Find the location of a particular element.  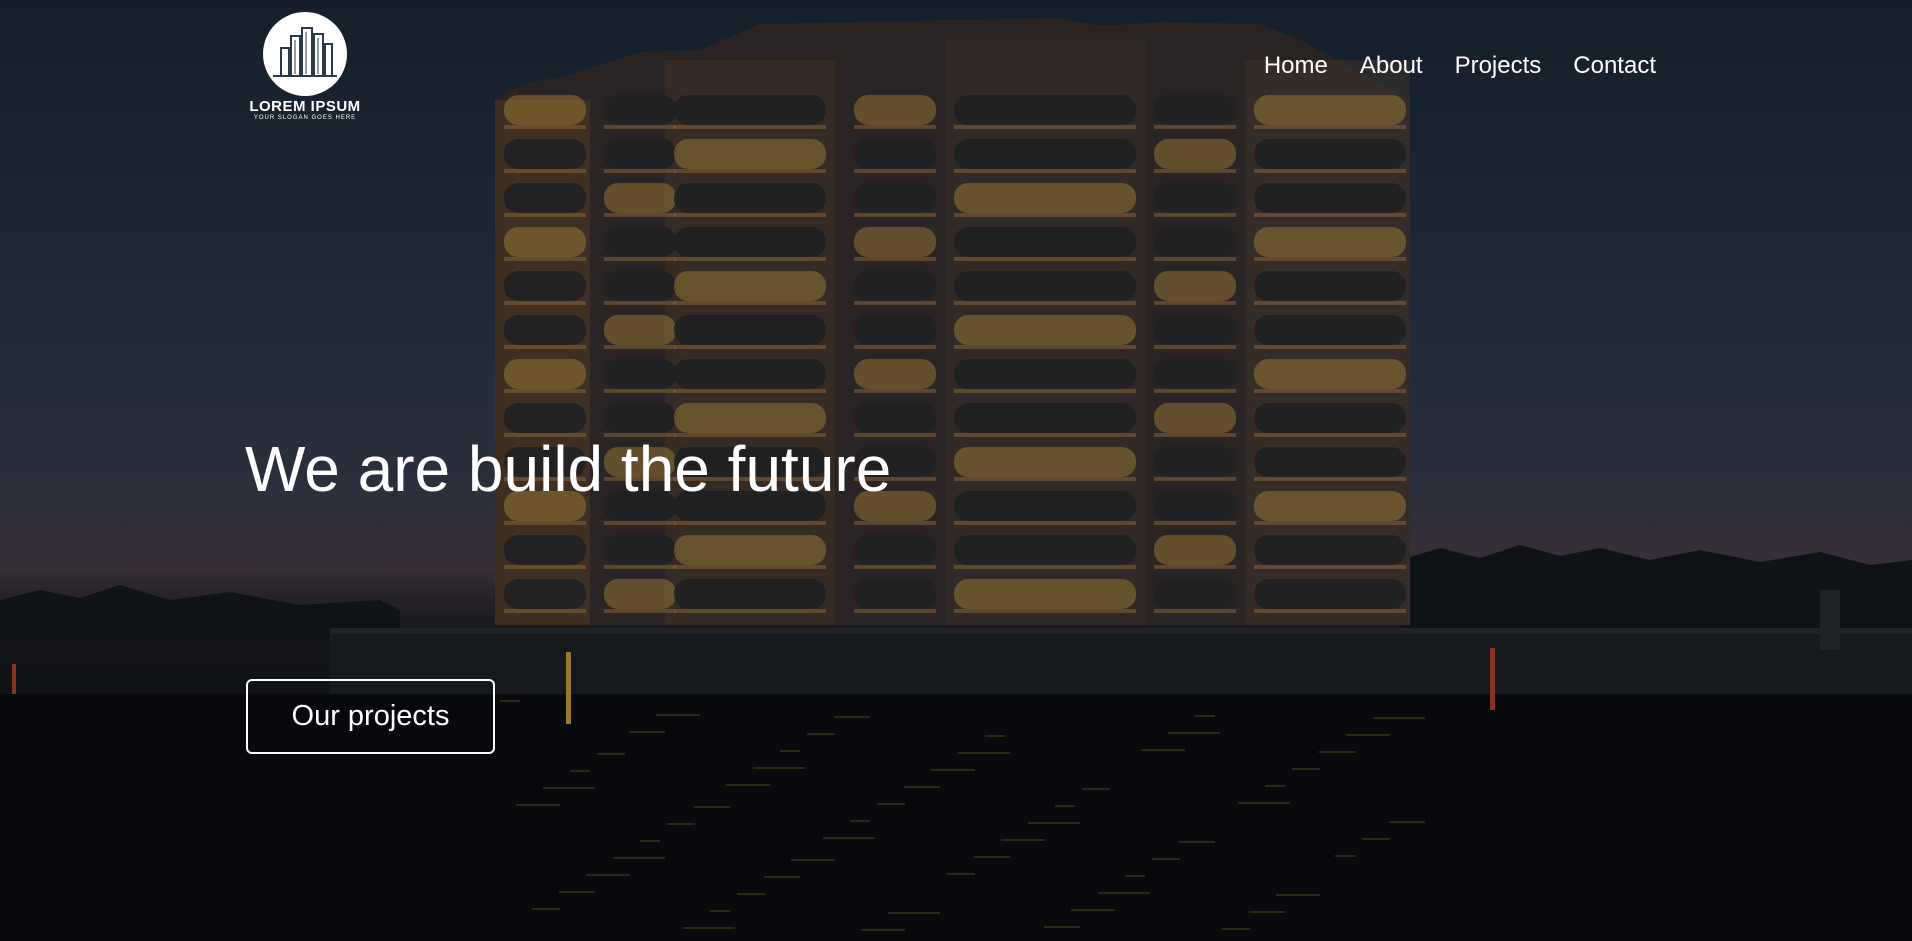

our-projects-button: Our projects is located at coordinates (370, 716).